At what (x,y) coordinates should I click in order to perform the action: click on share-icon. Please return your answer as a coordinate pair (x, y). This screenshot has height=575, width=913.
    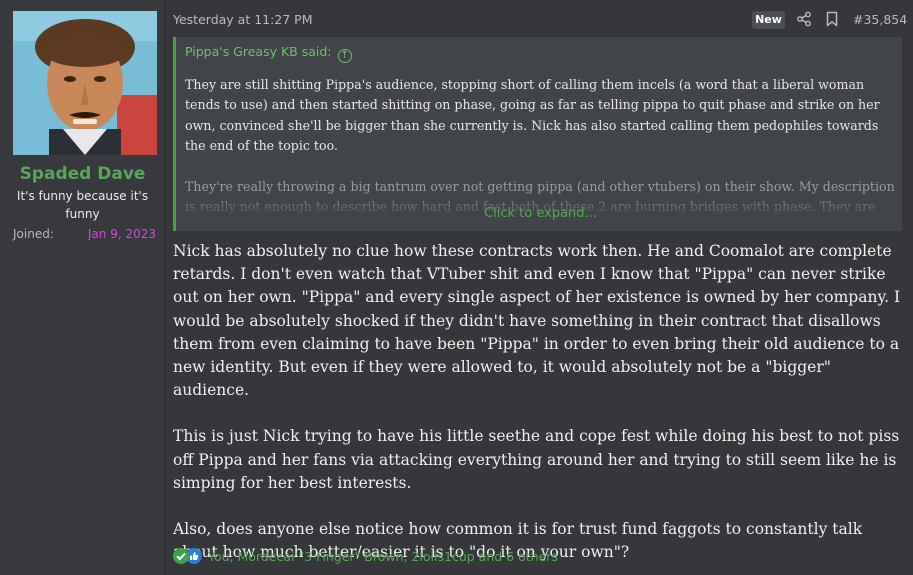
    Looking at the image, I should click on (804, 19).